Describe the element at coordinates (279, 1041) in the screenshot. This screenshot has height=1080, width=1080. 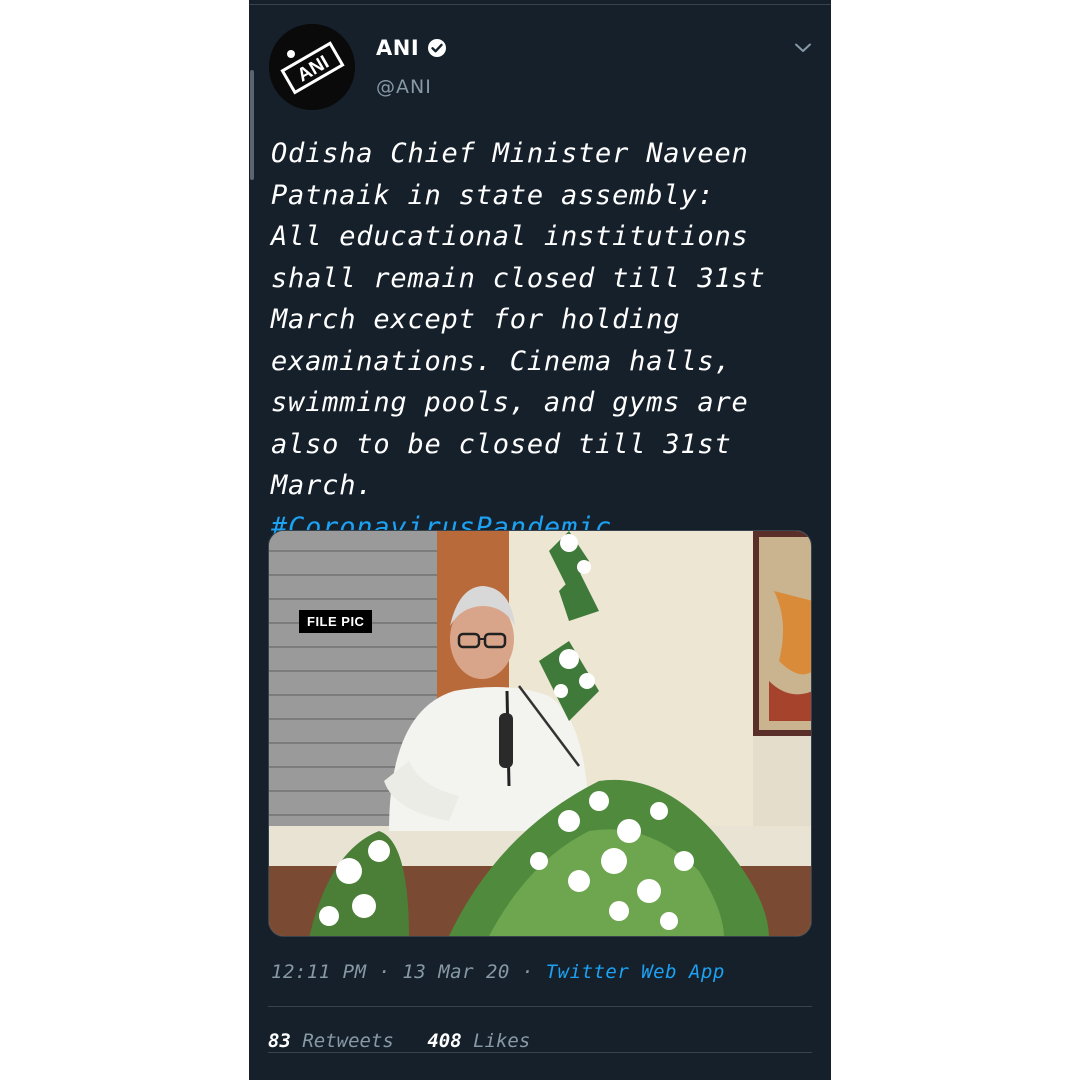
I see `retweets-count: 83` at that location.